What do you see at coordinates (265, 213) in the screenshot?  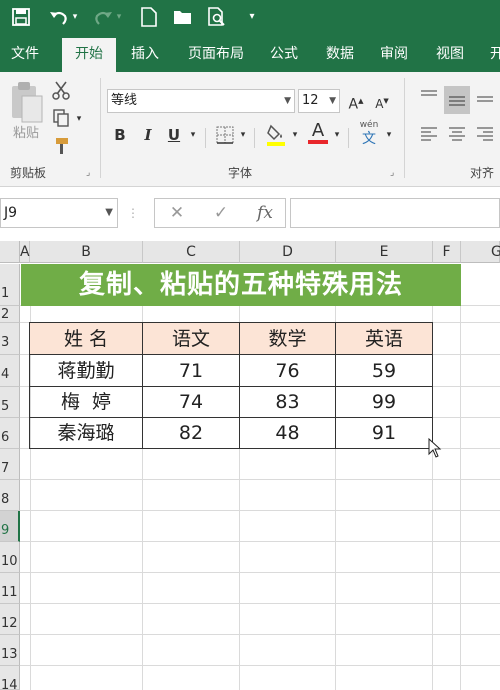 I see `insert-function-icon: fx` at bounding box center [265, 213].